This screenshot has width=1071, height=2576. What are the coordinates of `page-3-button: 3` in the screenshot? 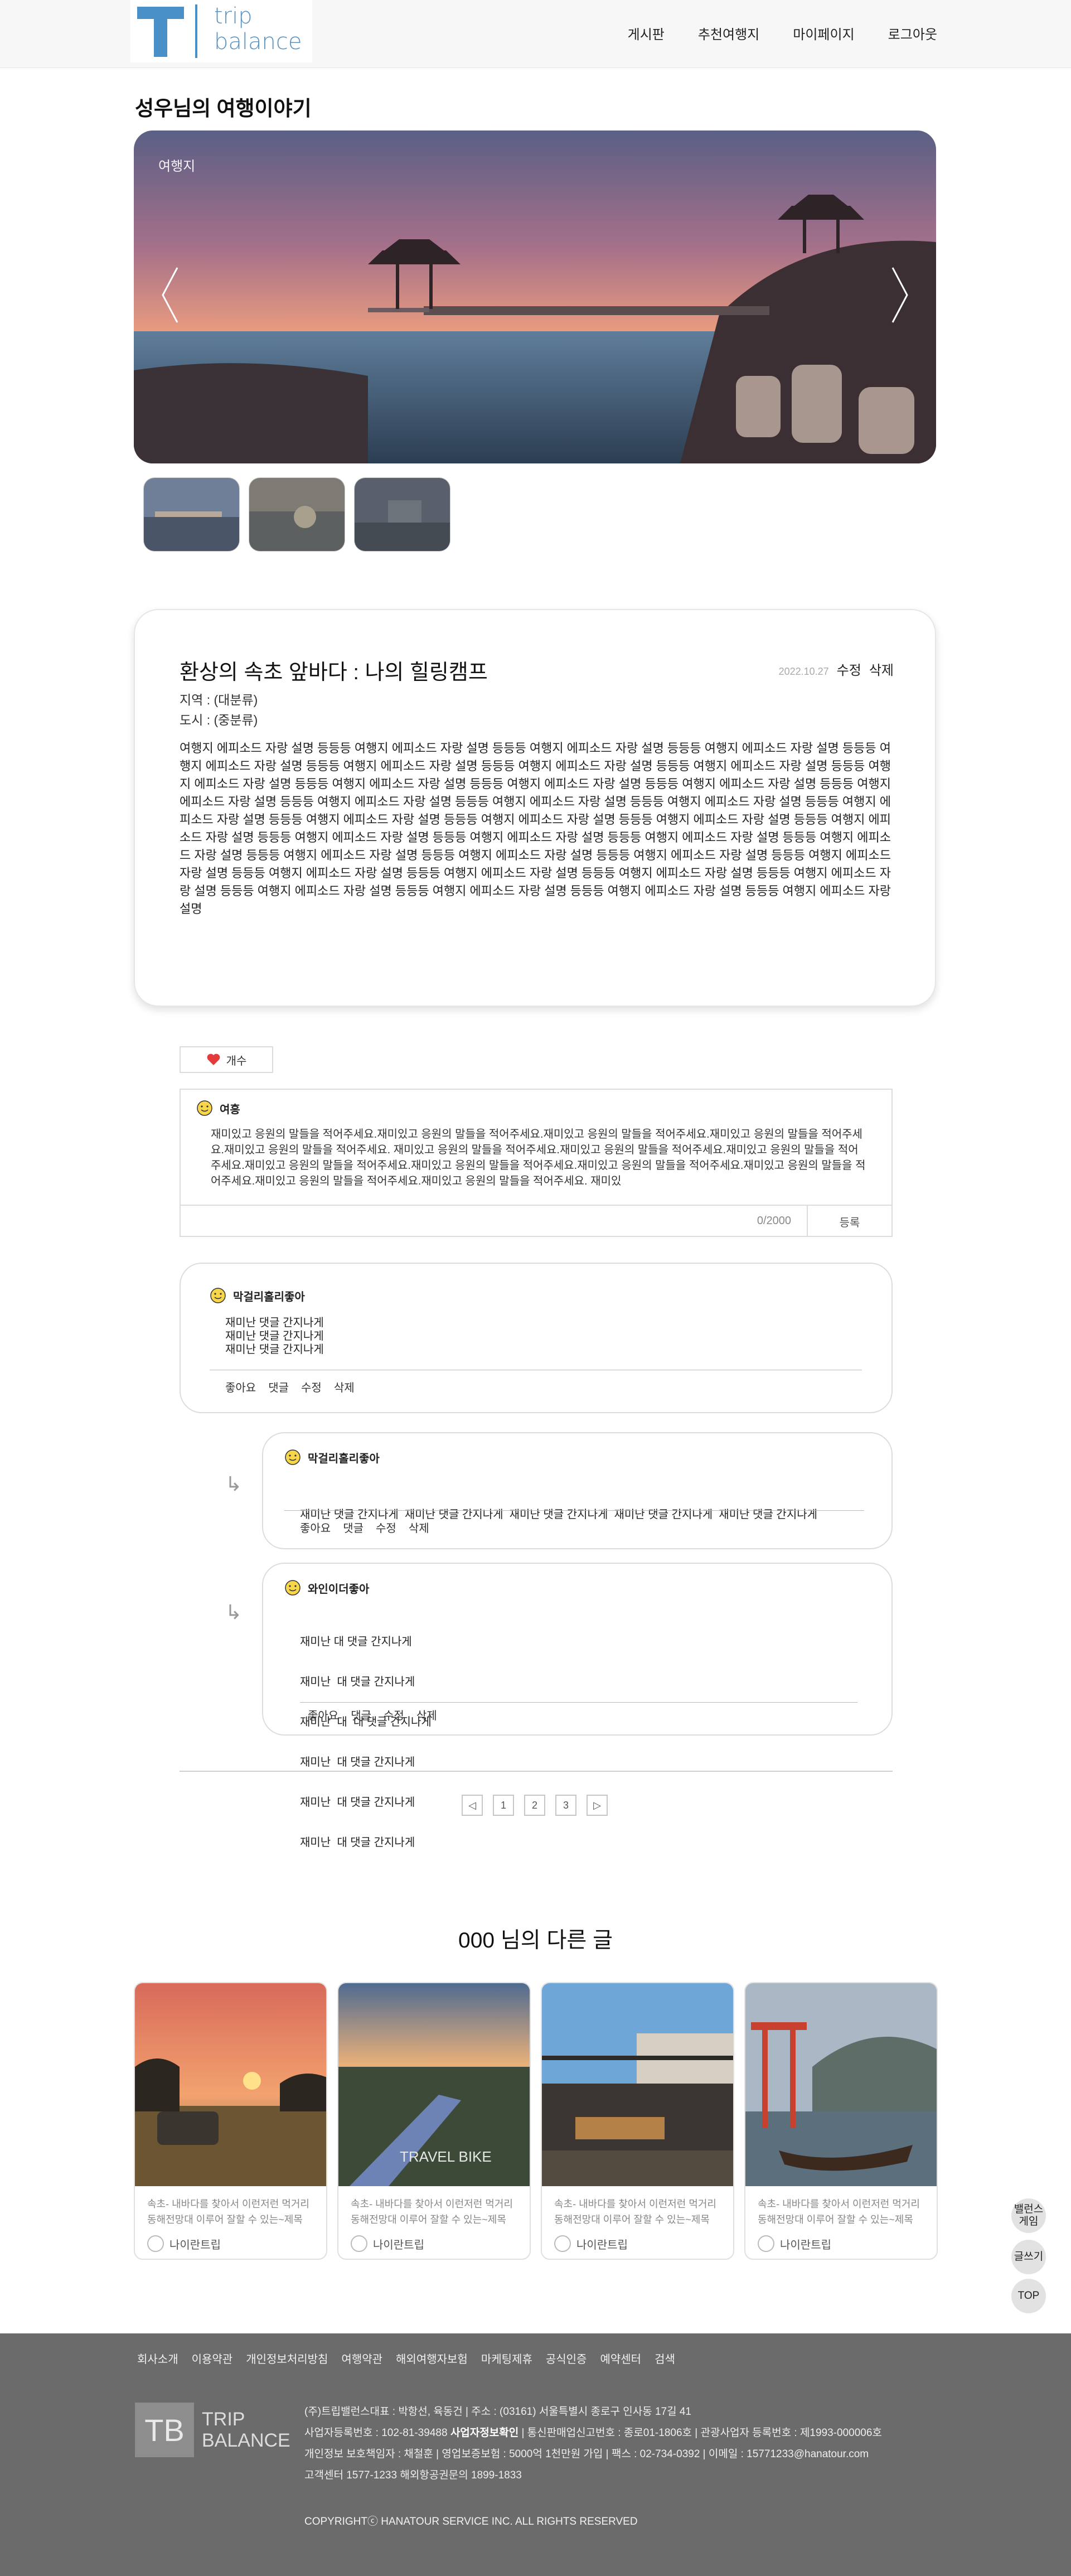 It's located at (565, 1806).